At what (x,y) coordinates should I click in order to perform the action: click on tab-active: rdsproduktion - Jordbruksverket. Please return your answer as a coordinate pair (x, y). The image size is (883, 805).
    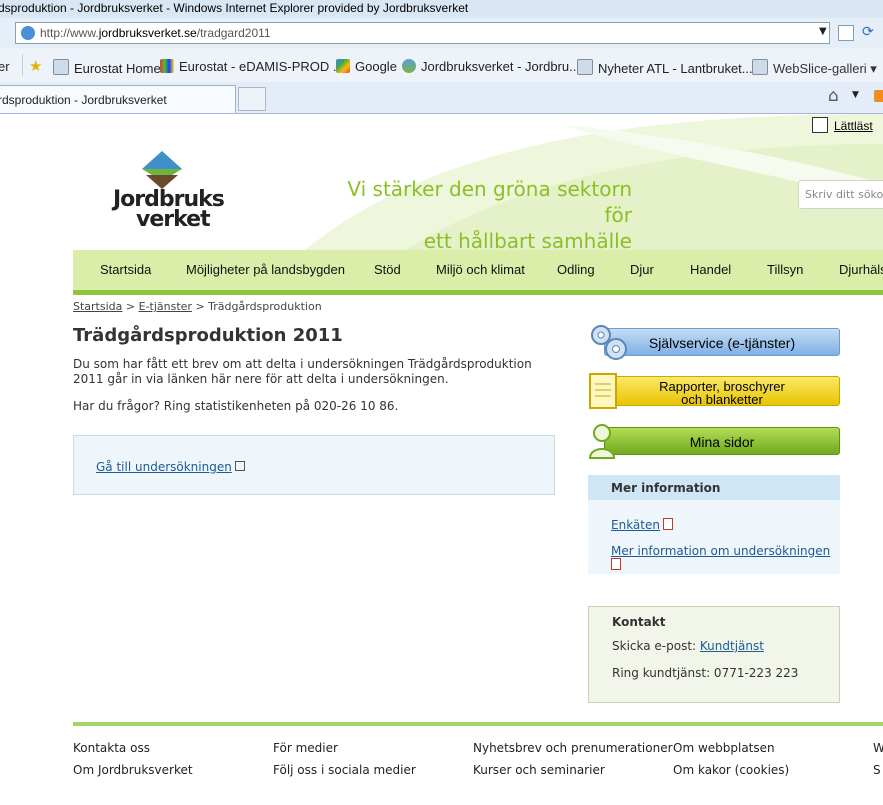
    Looking at the image, I should click on (118, 99).